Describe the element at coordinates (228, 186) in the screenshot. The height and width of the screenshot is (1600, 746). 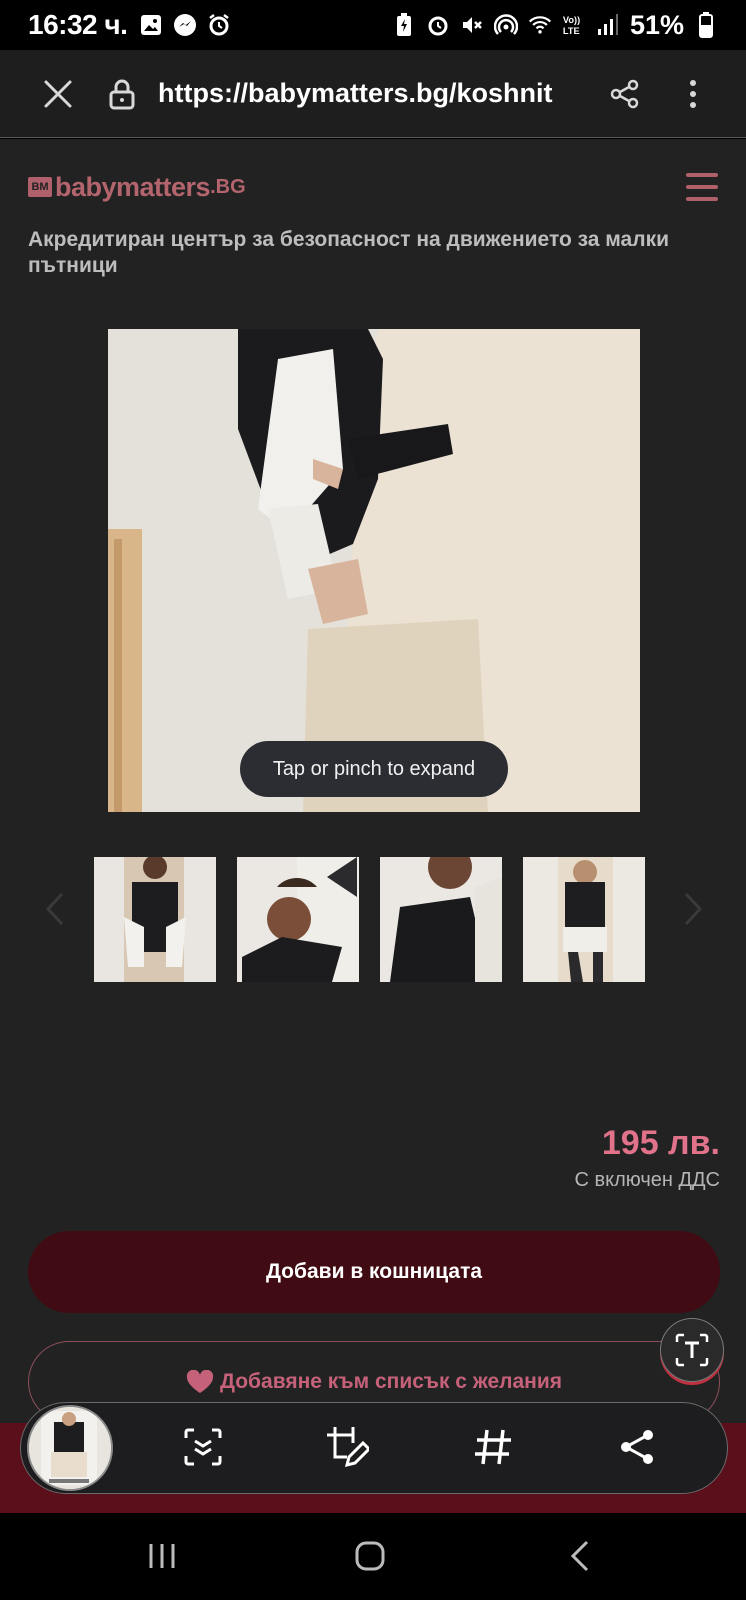
I see `logo-suffix: .BG` at that location.